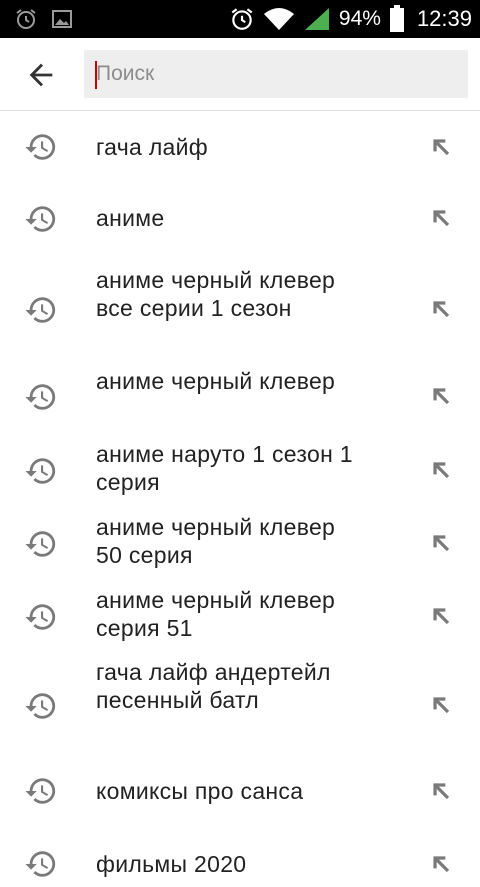 This screenshot has width=480, height=887. What do you see at coordinates (240, 219) in the screenshot?
I see `history-item: аниме` at bounding box center [240, 219].